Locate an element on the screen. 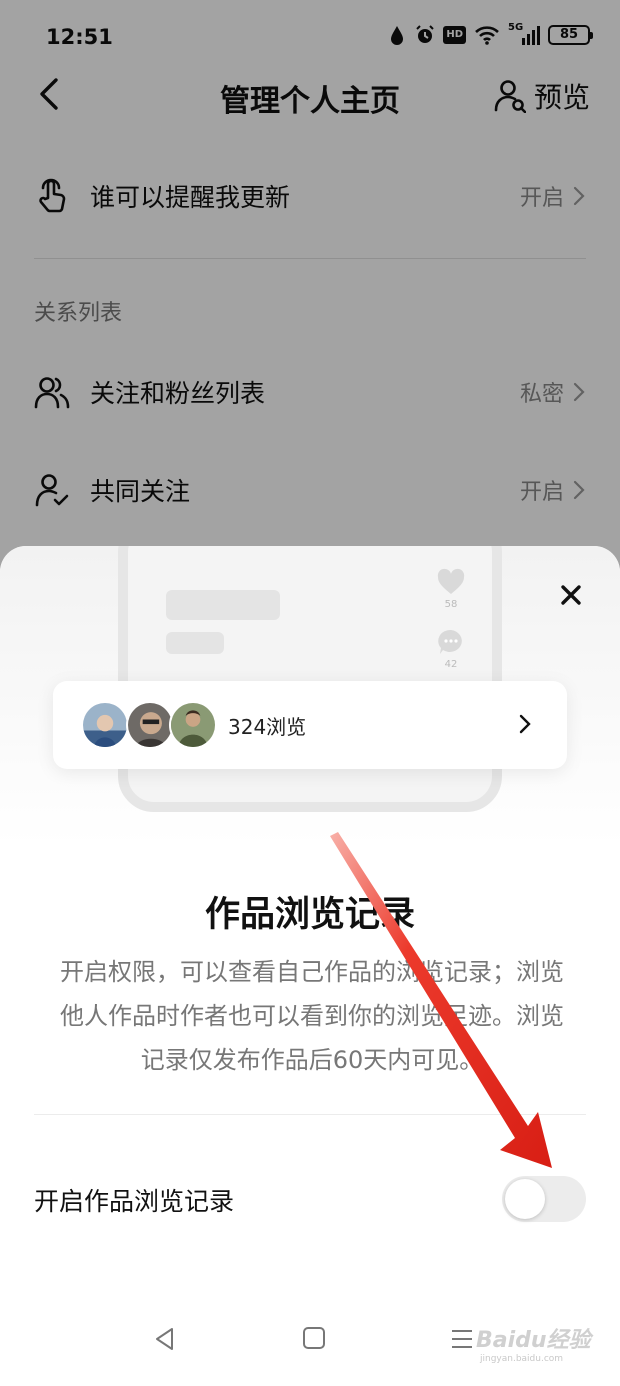 The image size is (620, 1386). views-card: 324浏览 is located at coordinates (310, 725).